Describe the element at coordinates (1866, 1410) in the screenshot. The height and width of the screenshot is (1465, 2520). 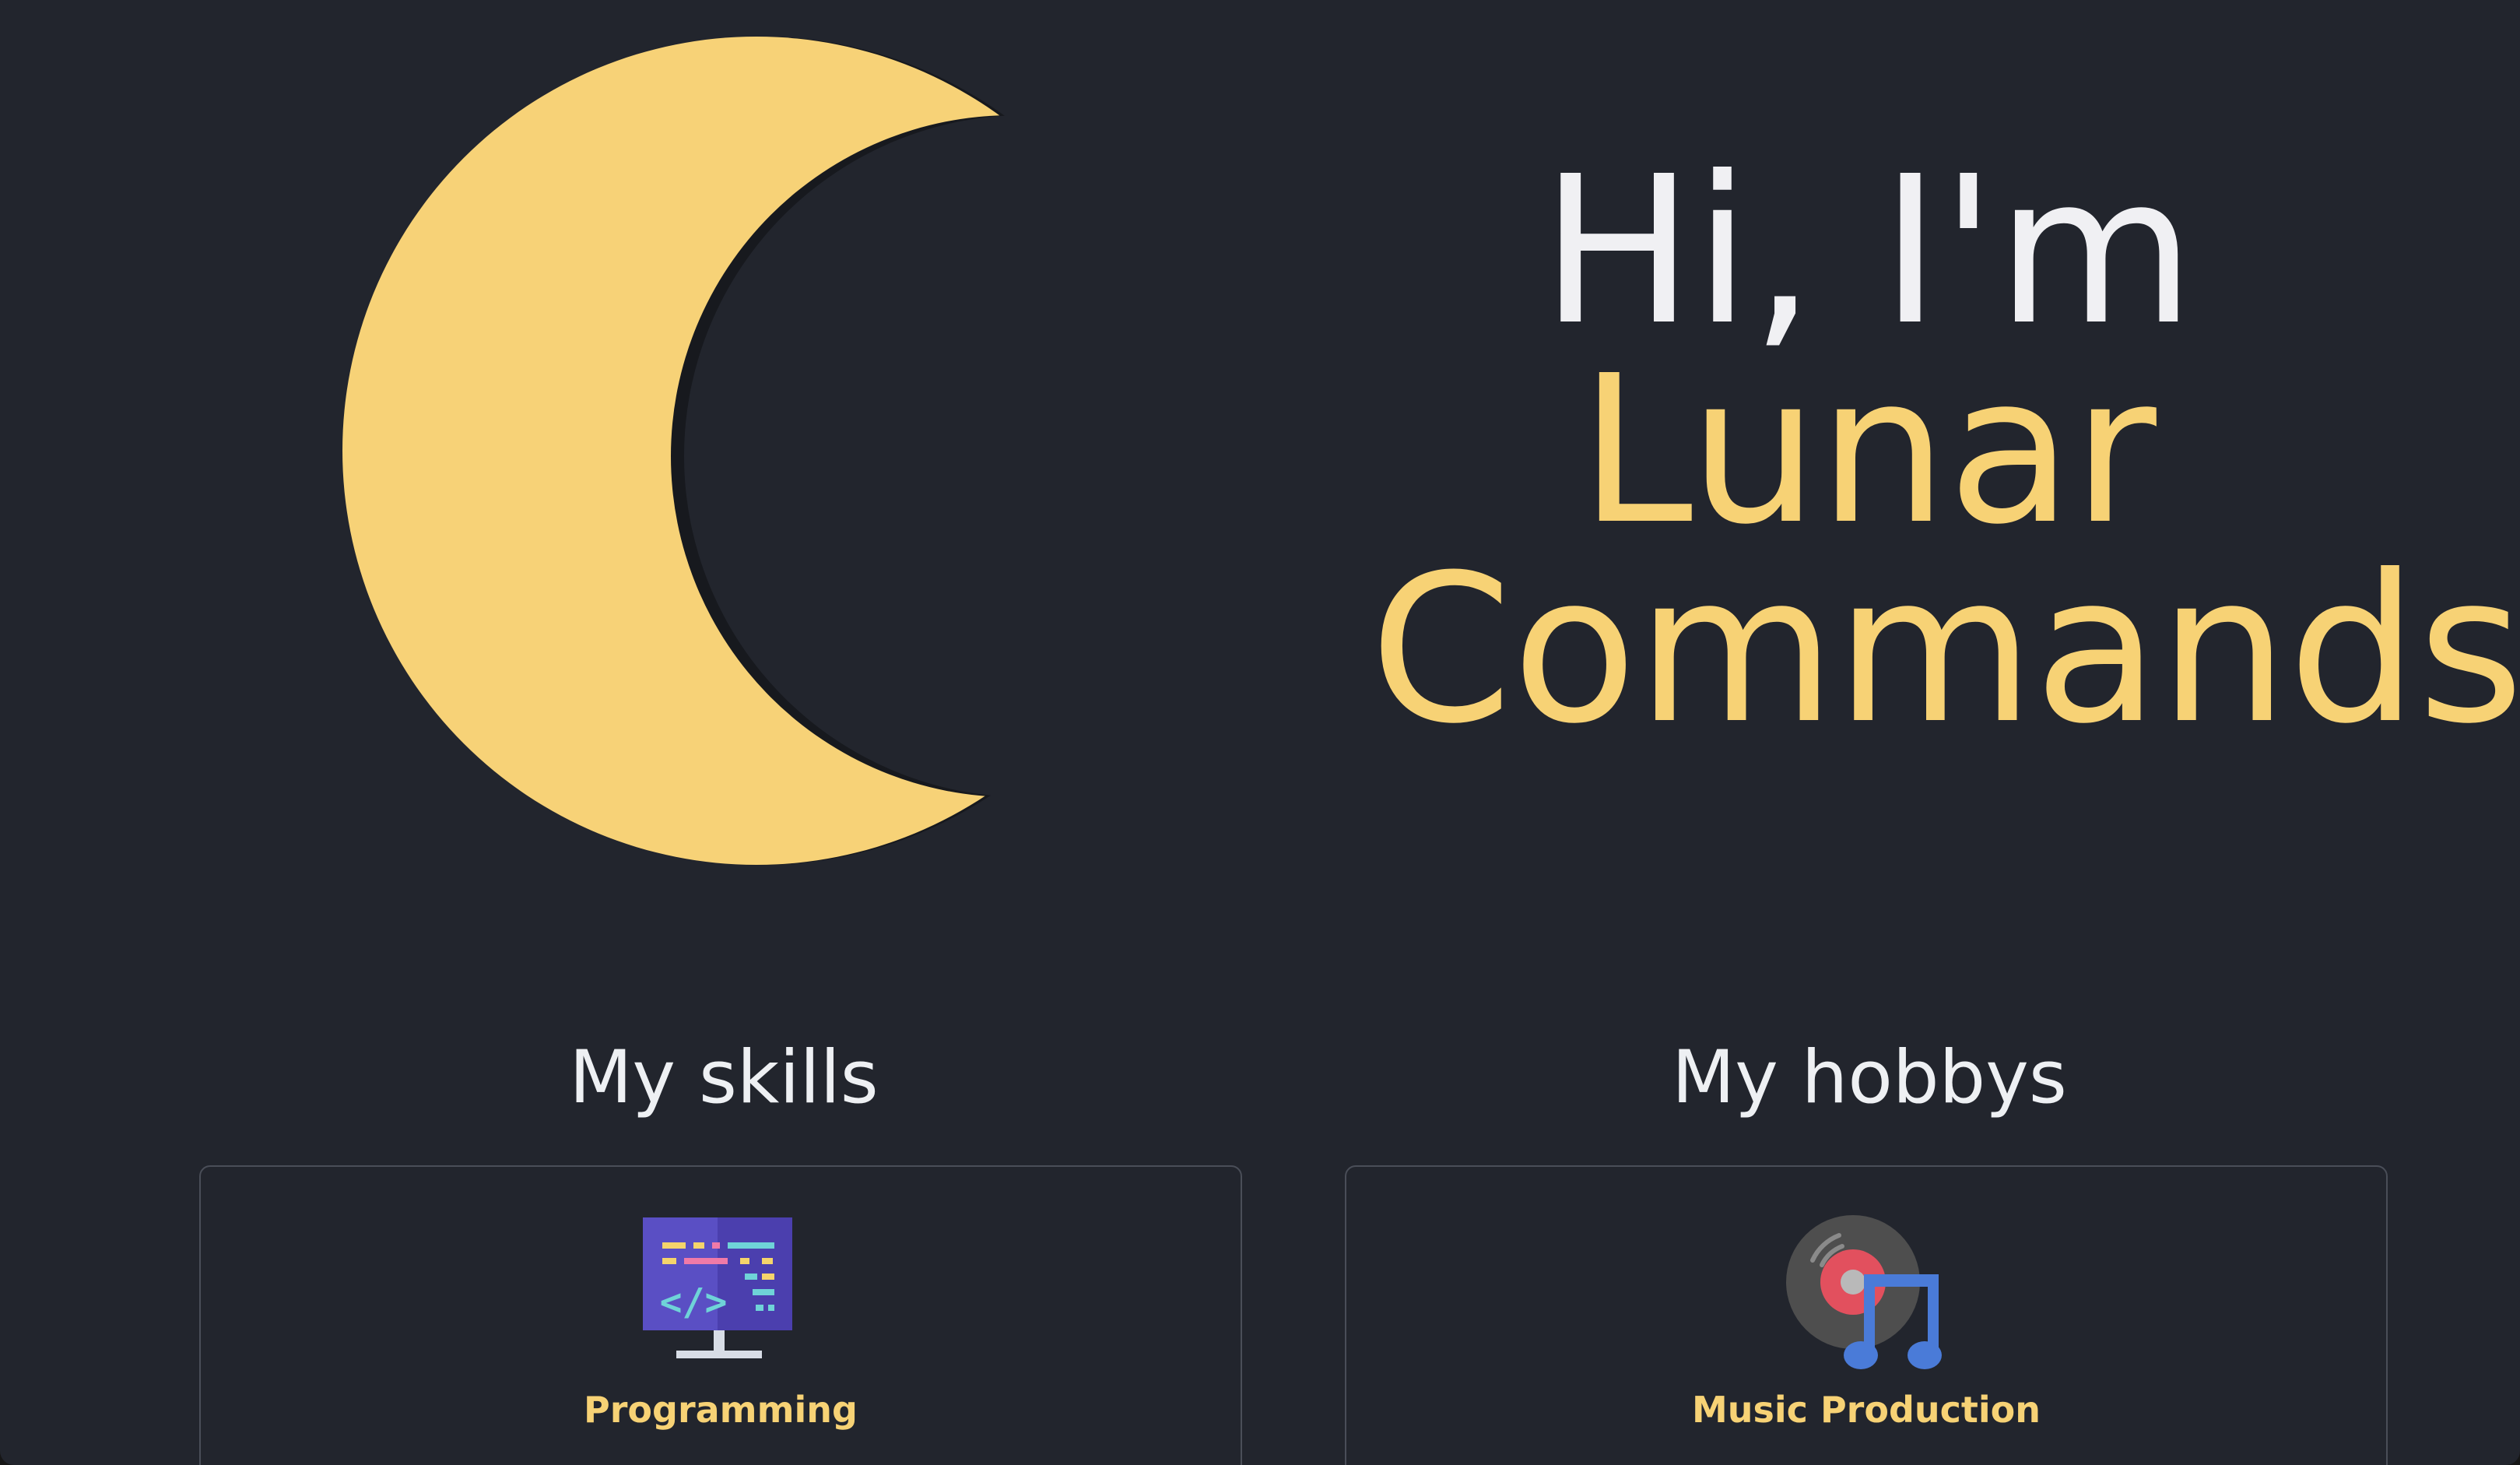
I see `hobby-label: Music Production` at that location.